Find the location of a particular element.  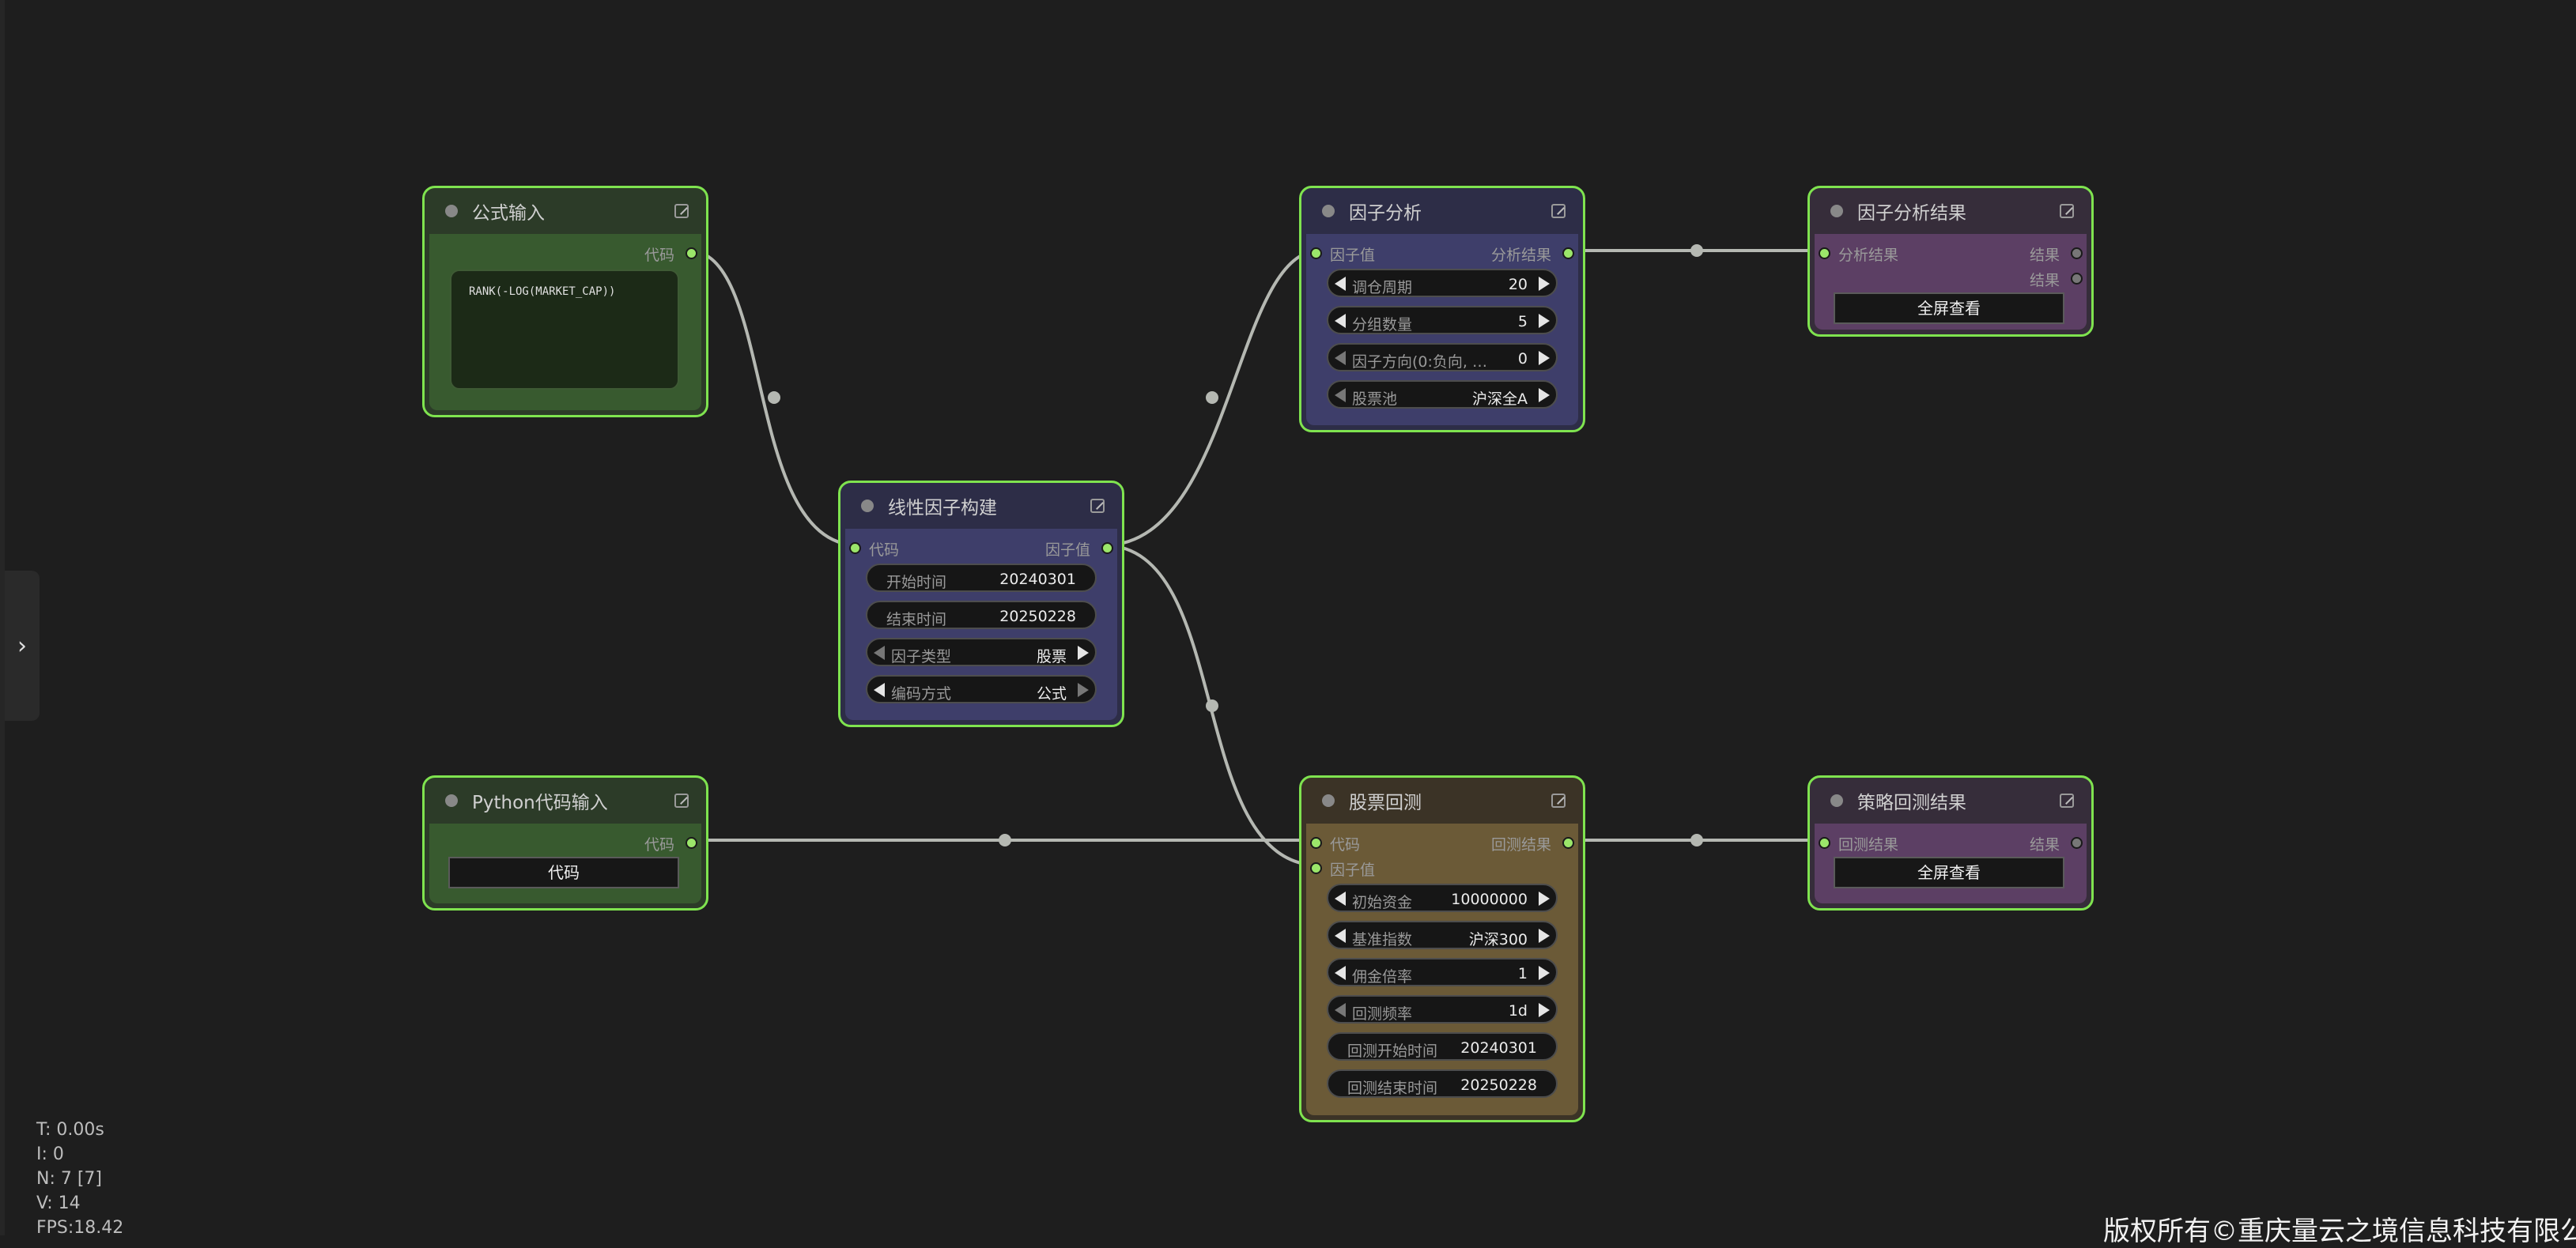

start-date-widget: 开始时间 20240301 is located at coordinates (981, 578).